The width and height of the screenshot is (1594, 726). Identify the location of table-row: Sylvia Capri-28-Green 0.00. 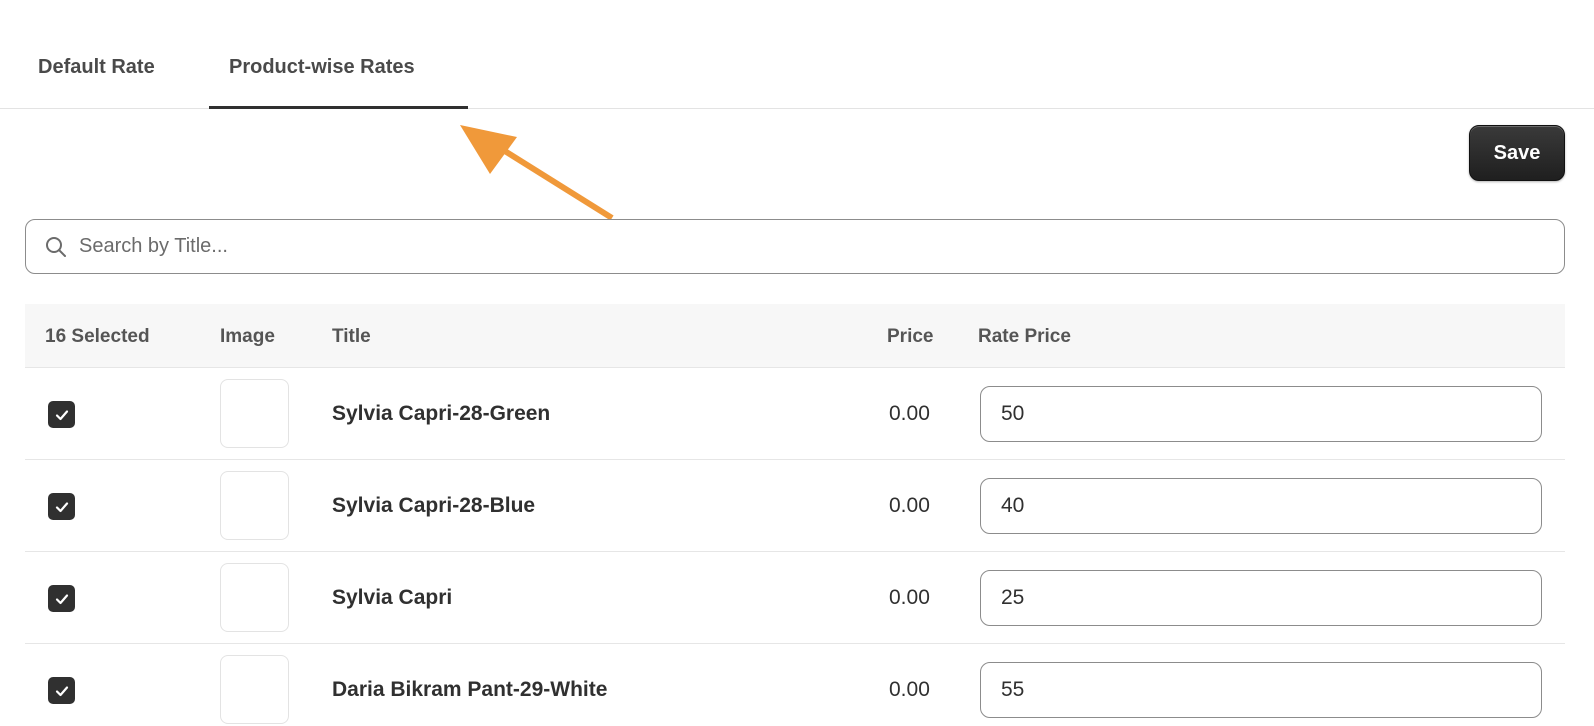
(795, 414).